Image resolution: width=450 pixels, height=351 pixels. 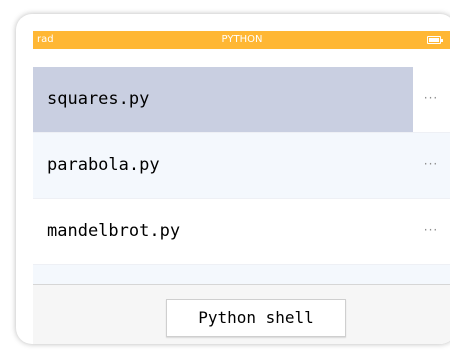 I want to click on app-title: PYTHON, so click(x=242, y=39).